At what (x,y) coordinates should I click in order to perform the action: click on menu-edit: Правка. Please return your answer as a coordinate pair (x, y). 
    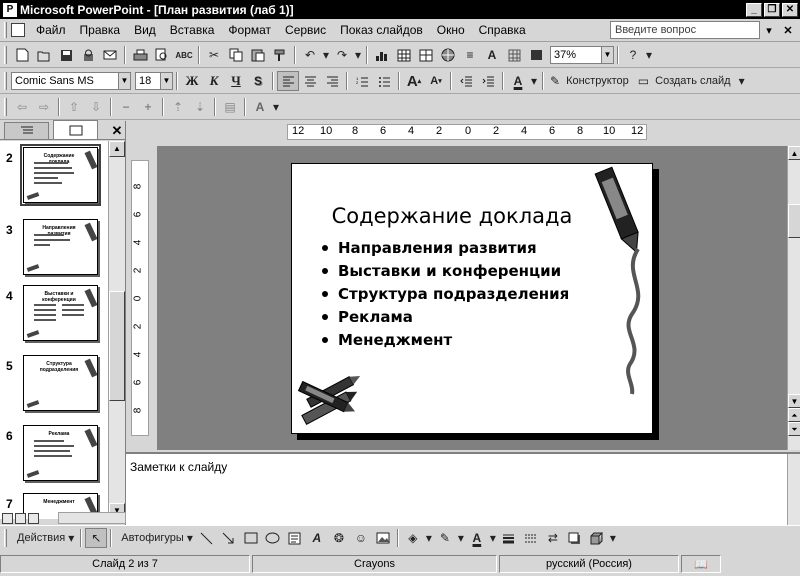
    Looking at the image, I should click on (100, 30).